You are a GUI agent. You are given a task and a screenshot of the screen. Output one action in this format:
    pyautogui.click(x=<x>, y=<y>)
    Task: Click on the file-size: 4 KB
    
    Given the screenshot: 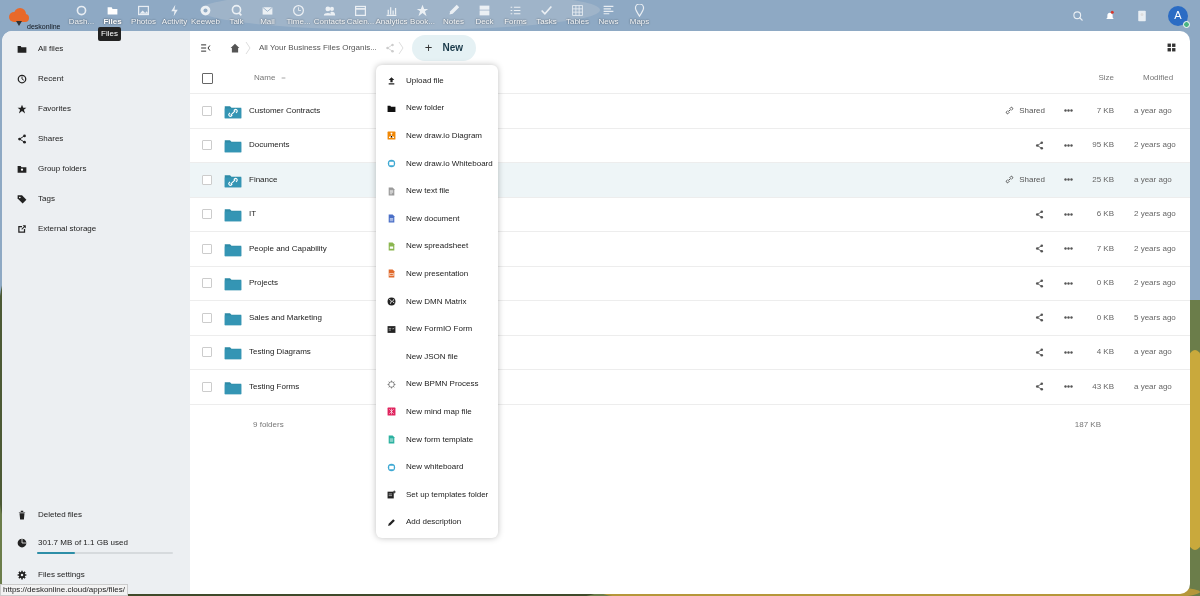 What is the action you would take?
    pyautogui.click(x=1104, y=352)
    